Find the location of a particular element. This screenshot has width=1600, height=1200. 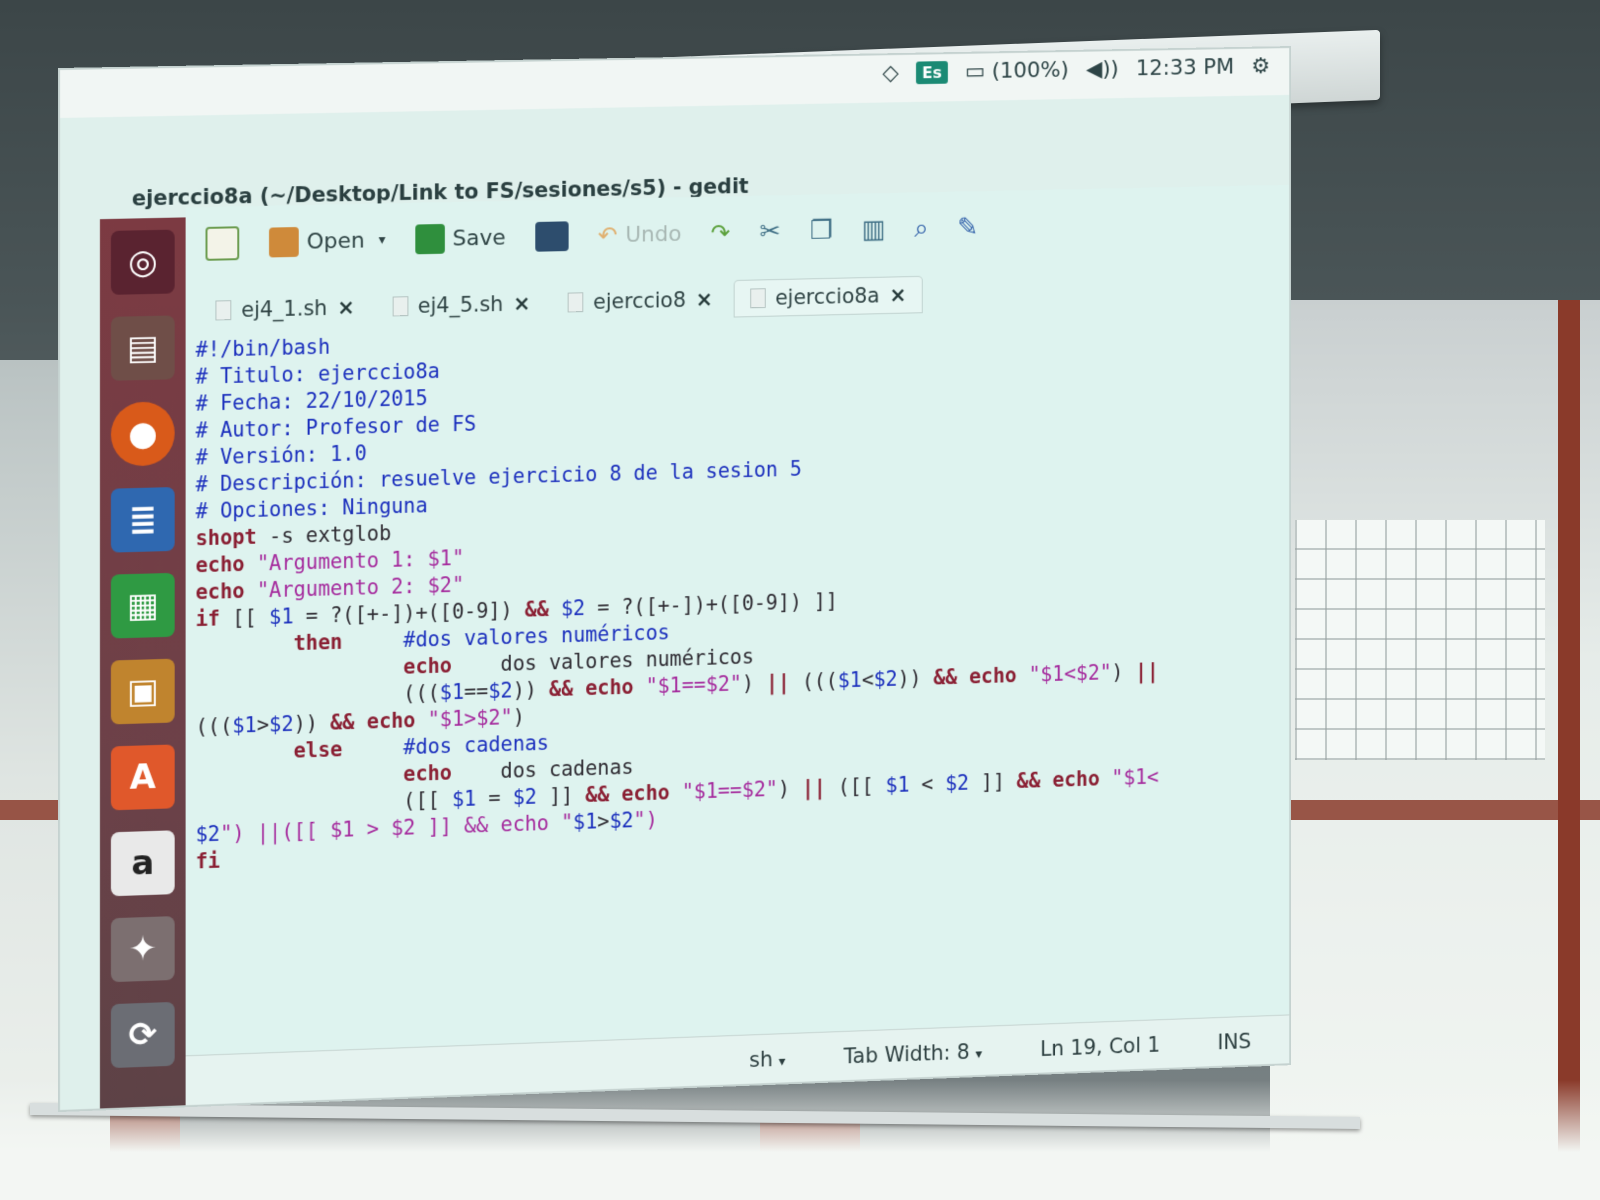

insert-mode: INS is located at coordinates (1234, 1041).